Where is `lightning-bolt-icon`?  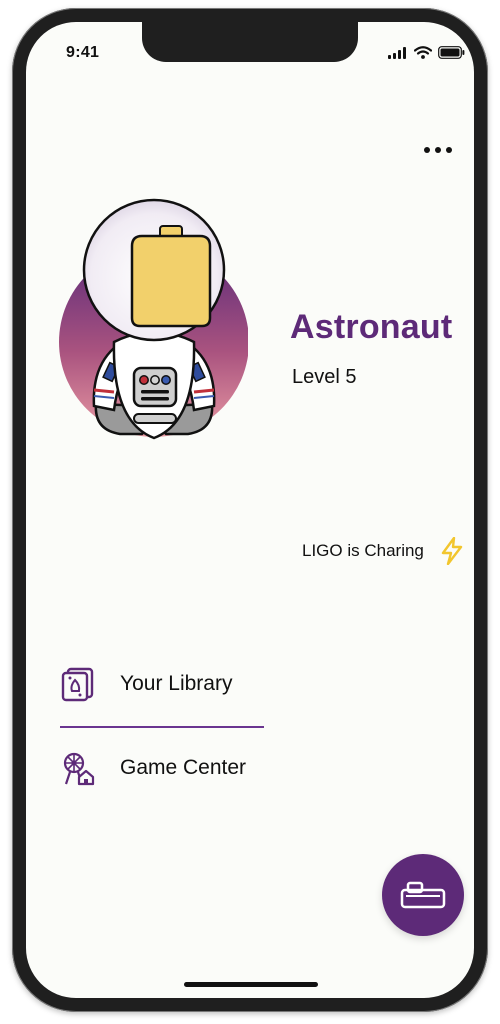
lightning-bolt-icon is located at coordinates (452, 551).